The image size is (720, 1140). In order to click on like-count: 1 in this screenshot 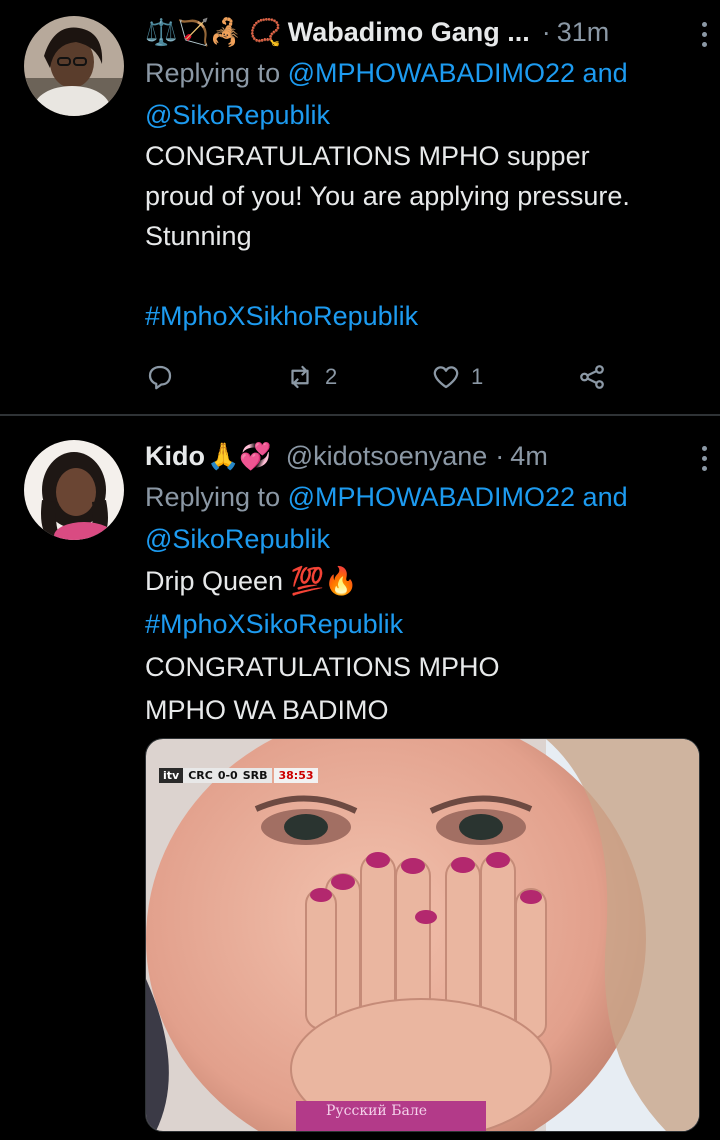, I will do `click(477, 376)`.